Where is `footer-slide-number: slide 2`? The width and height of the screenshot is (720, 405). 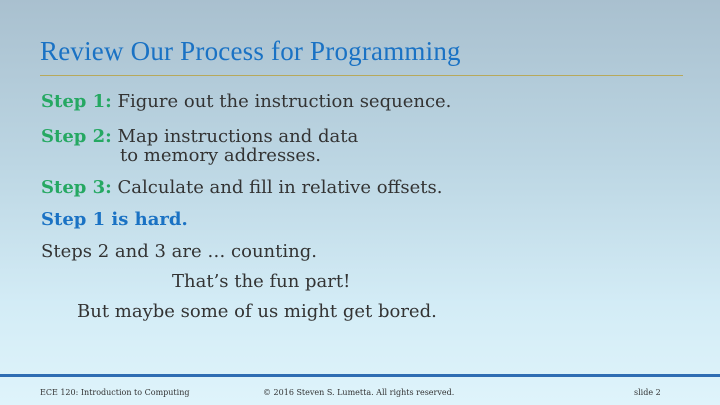 footer-slide-number: slide 2 is located at coordinates (647, 392).